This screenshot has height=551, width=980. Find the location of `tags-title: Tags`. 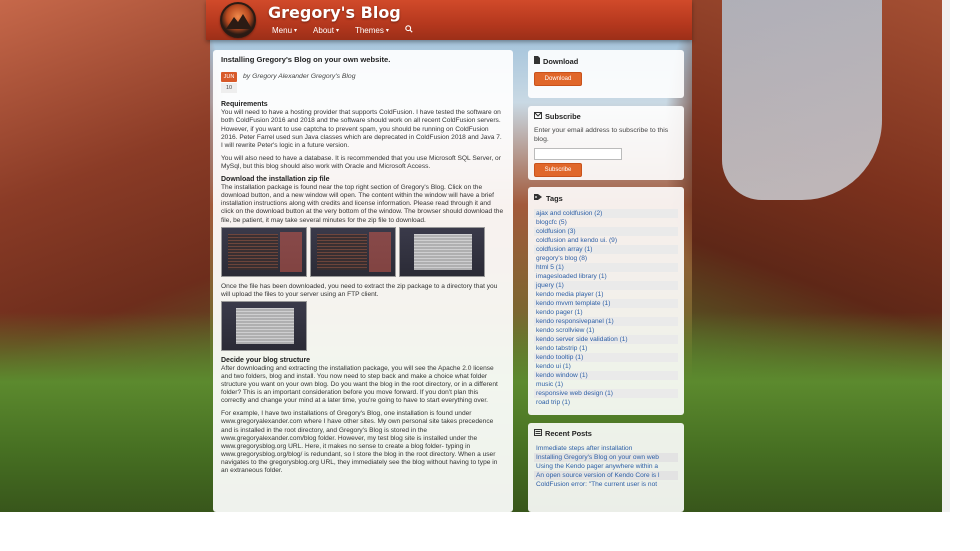

tags-title: Tags is located at coordinates (554, 198).